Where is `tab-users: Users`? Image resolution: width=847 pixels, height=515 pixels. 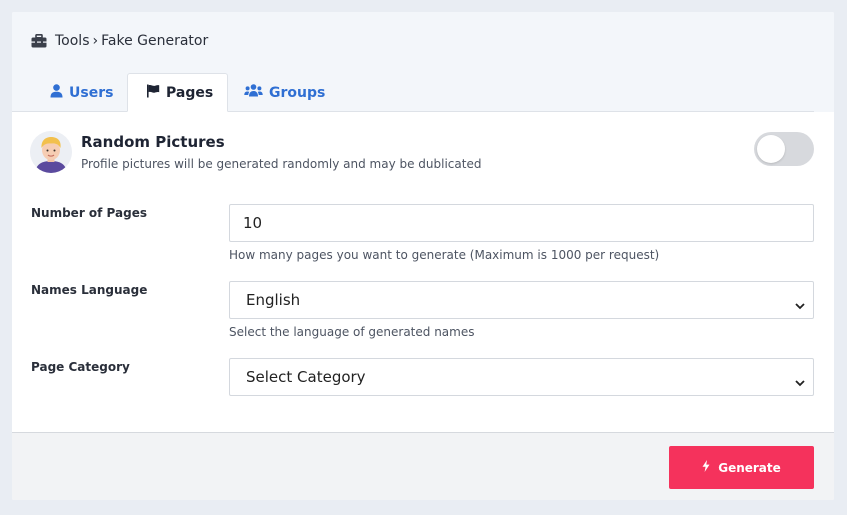
tab-users: Users is located at coordinates (84, 92).